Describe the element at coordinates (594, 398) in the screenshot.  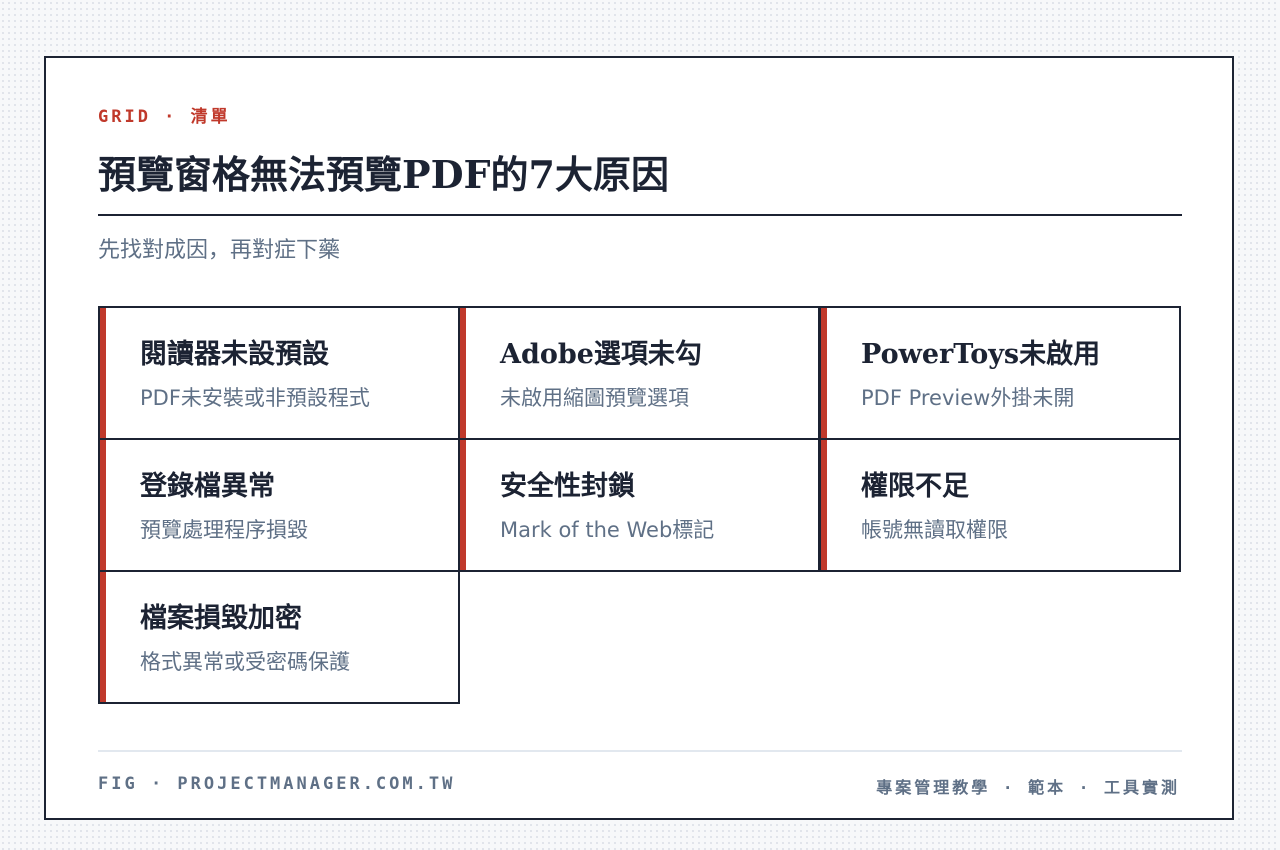
I see `reason-description: 未啟用縮圖預覽選項` at that location.